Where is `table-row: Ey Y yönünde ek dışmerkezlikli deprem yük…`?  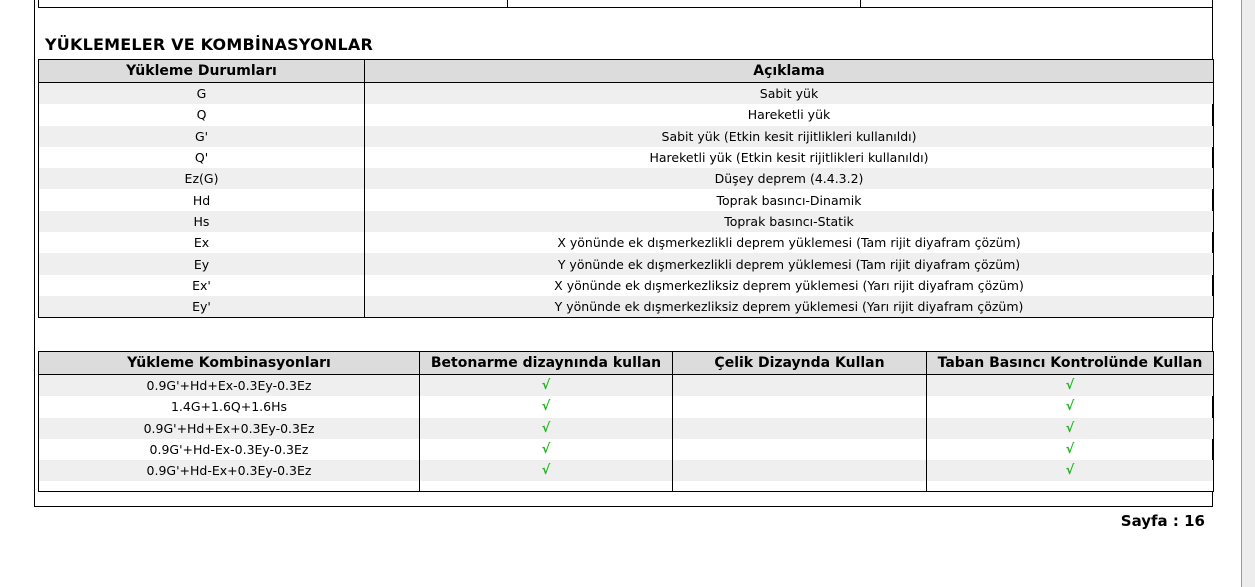 table-row: Ey Y yönünde ek dışmerkezlikli deprem yük… is located at coordinates (626, 264).